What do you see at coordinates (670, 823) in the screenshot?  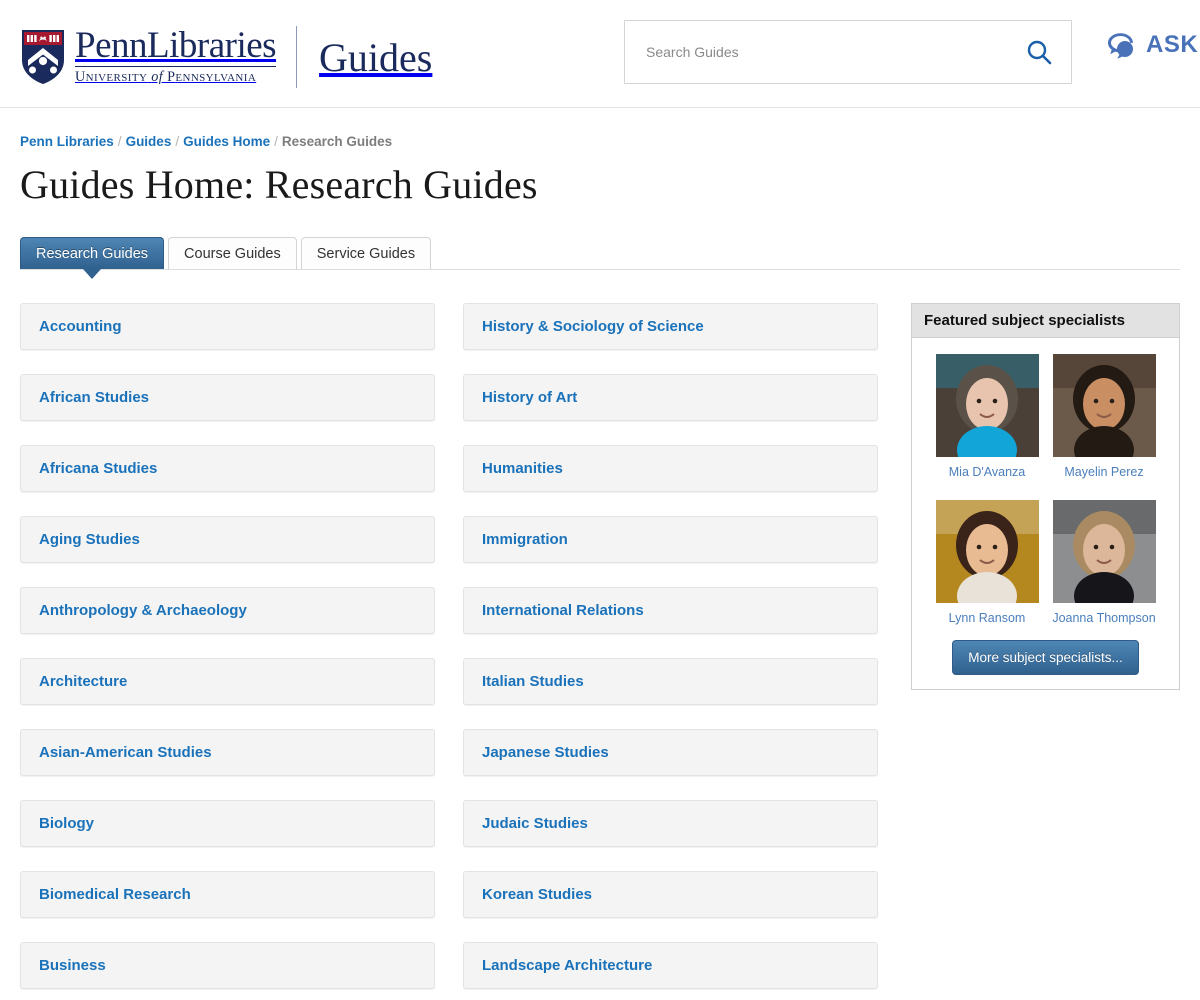 I see `guide-card: Judaic Studies` at bounding box center [670, 823].